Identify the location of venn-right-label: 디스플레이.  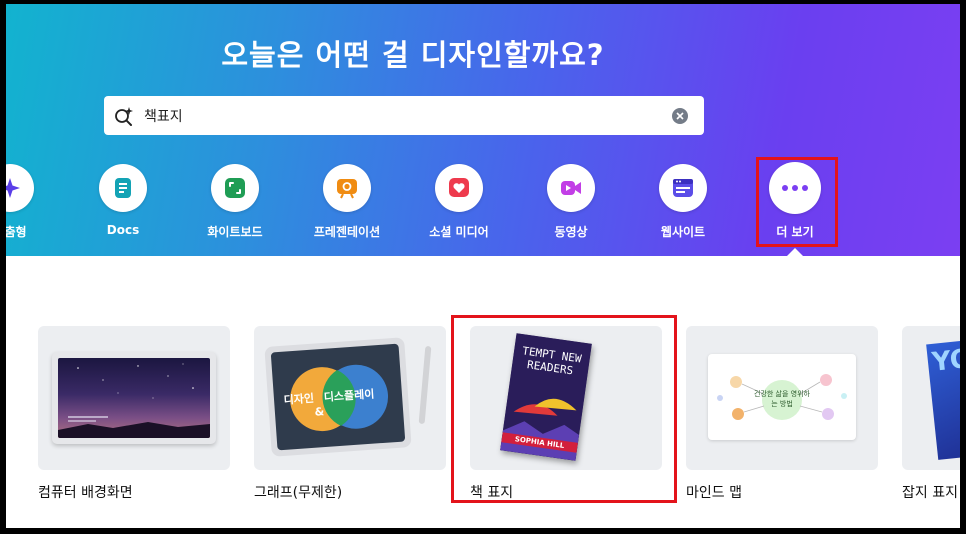
(349, 396).